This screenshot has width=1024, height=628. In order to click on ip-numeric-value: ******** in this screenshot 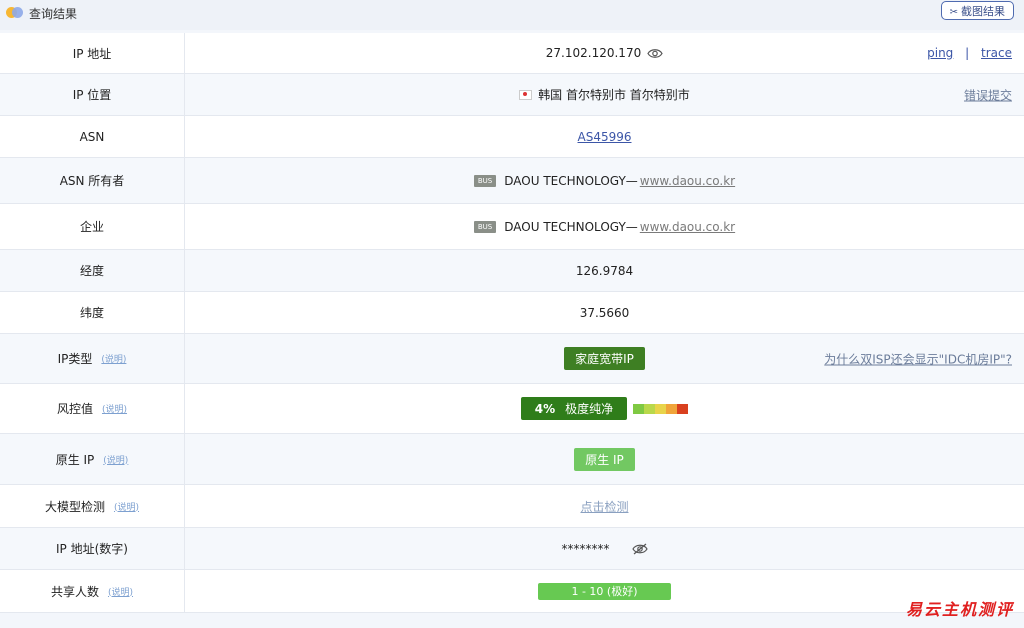, I will do `click(585, 548)`.